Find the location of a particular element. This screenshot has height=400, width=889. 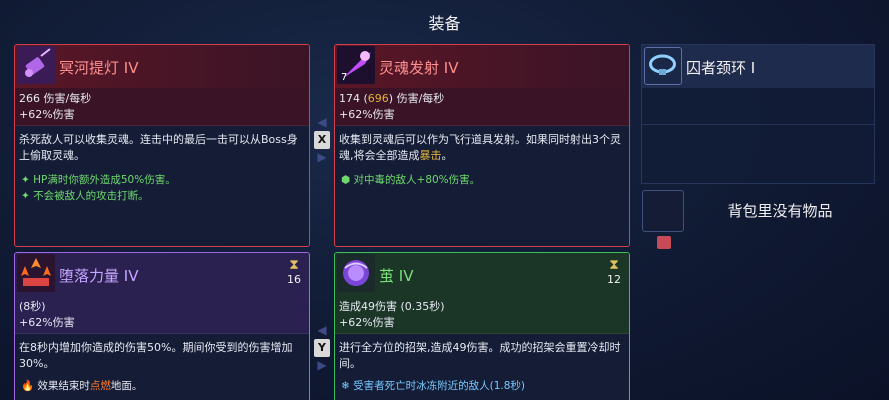

item-perks: ✦ HP满时你额外造成50%伤害。 ✦ 不会被敌人的攻击打断。 is located at coordinates (98, 188).